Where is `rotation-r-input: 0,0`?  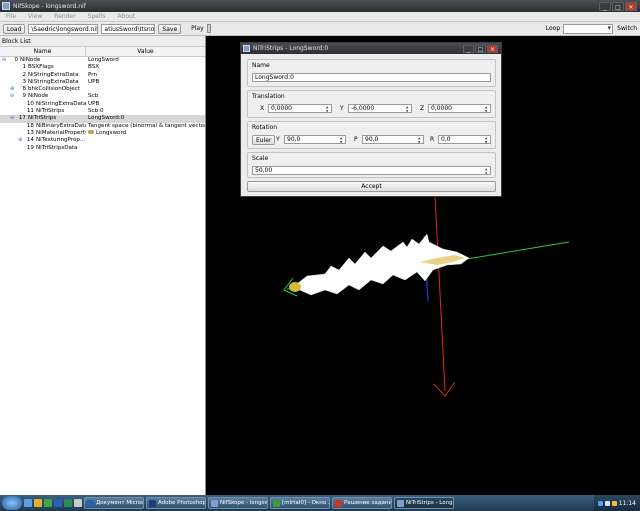
rotation-r-input: 0,0 is located at coordinates (464, 139).